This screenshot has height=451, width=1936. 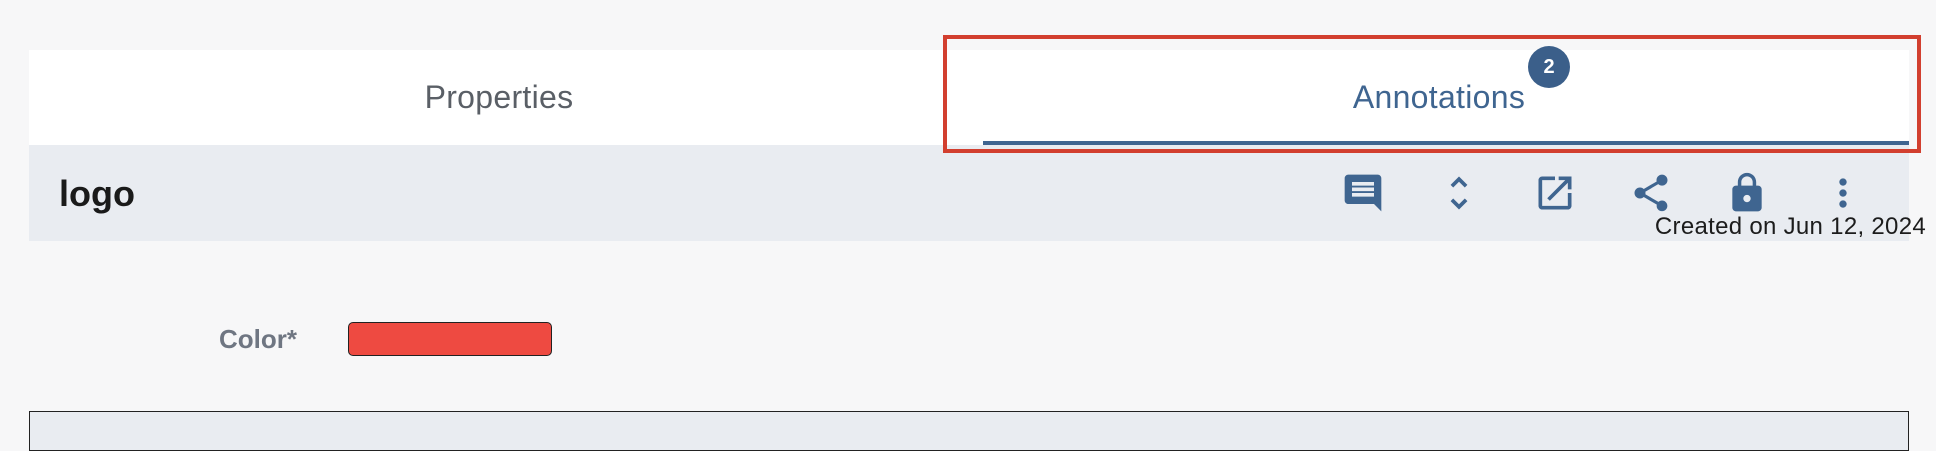 I want to click on tab-annotations: Annotations 2, so click(x=1439, y=95).